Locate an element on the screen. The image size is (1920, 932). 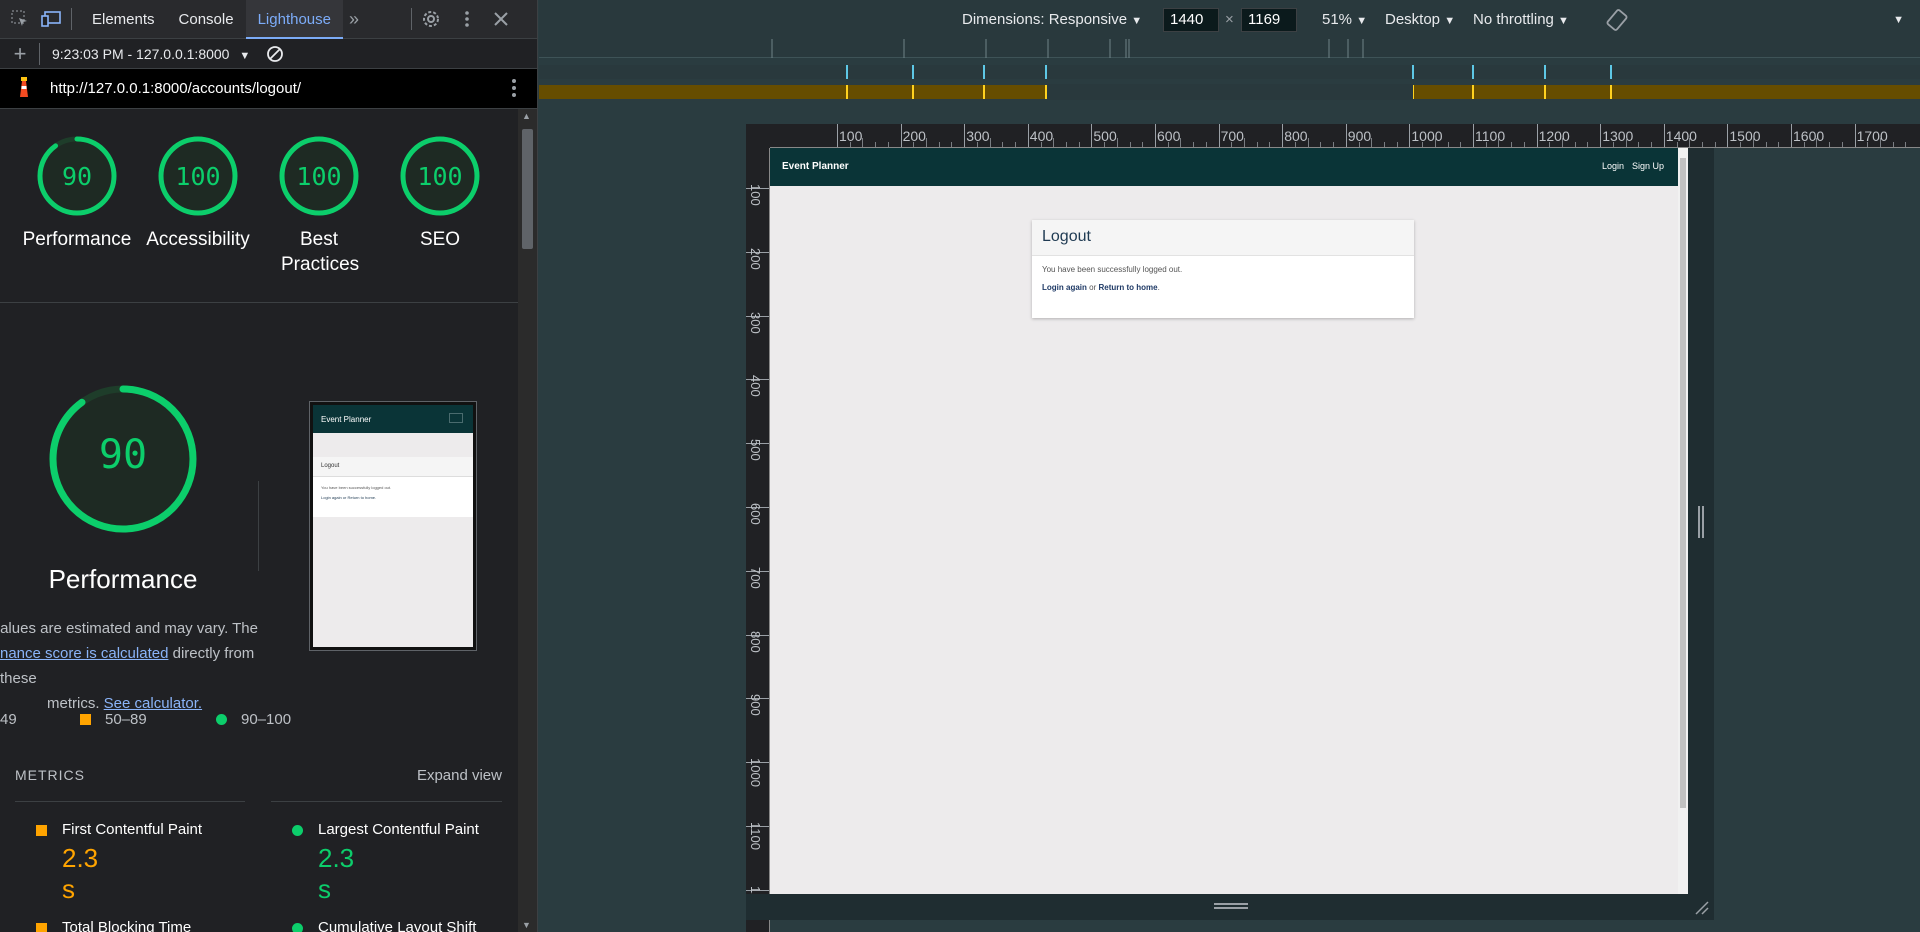
tab-console: Console is located at coordinates (206, 19).